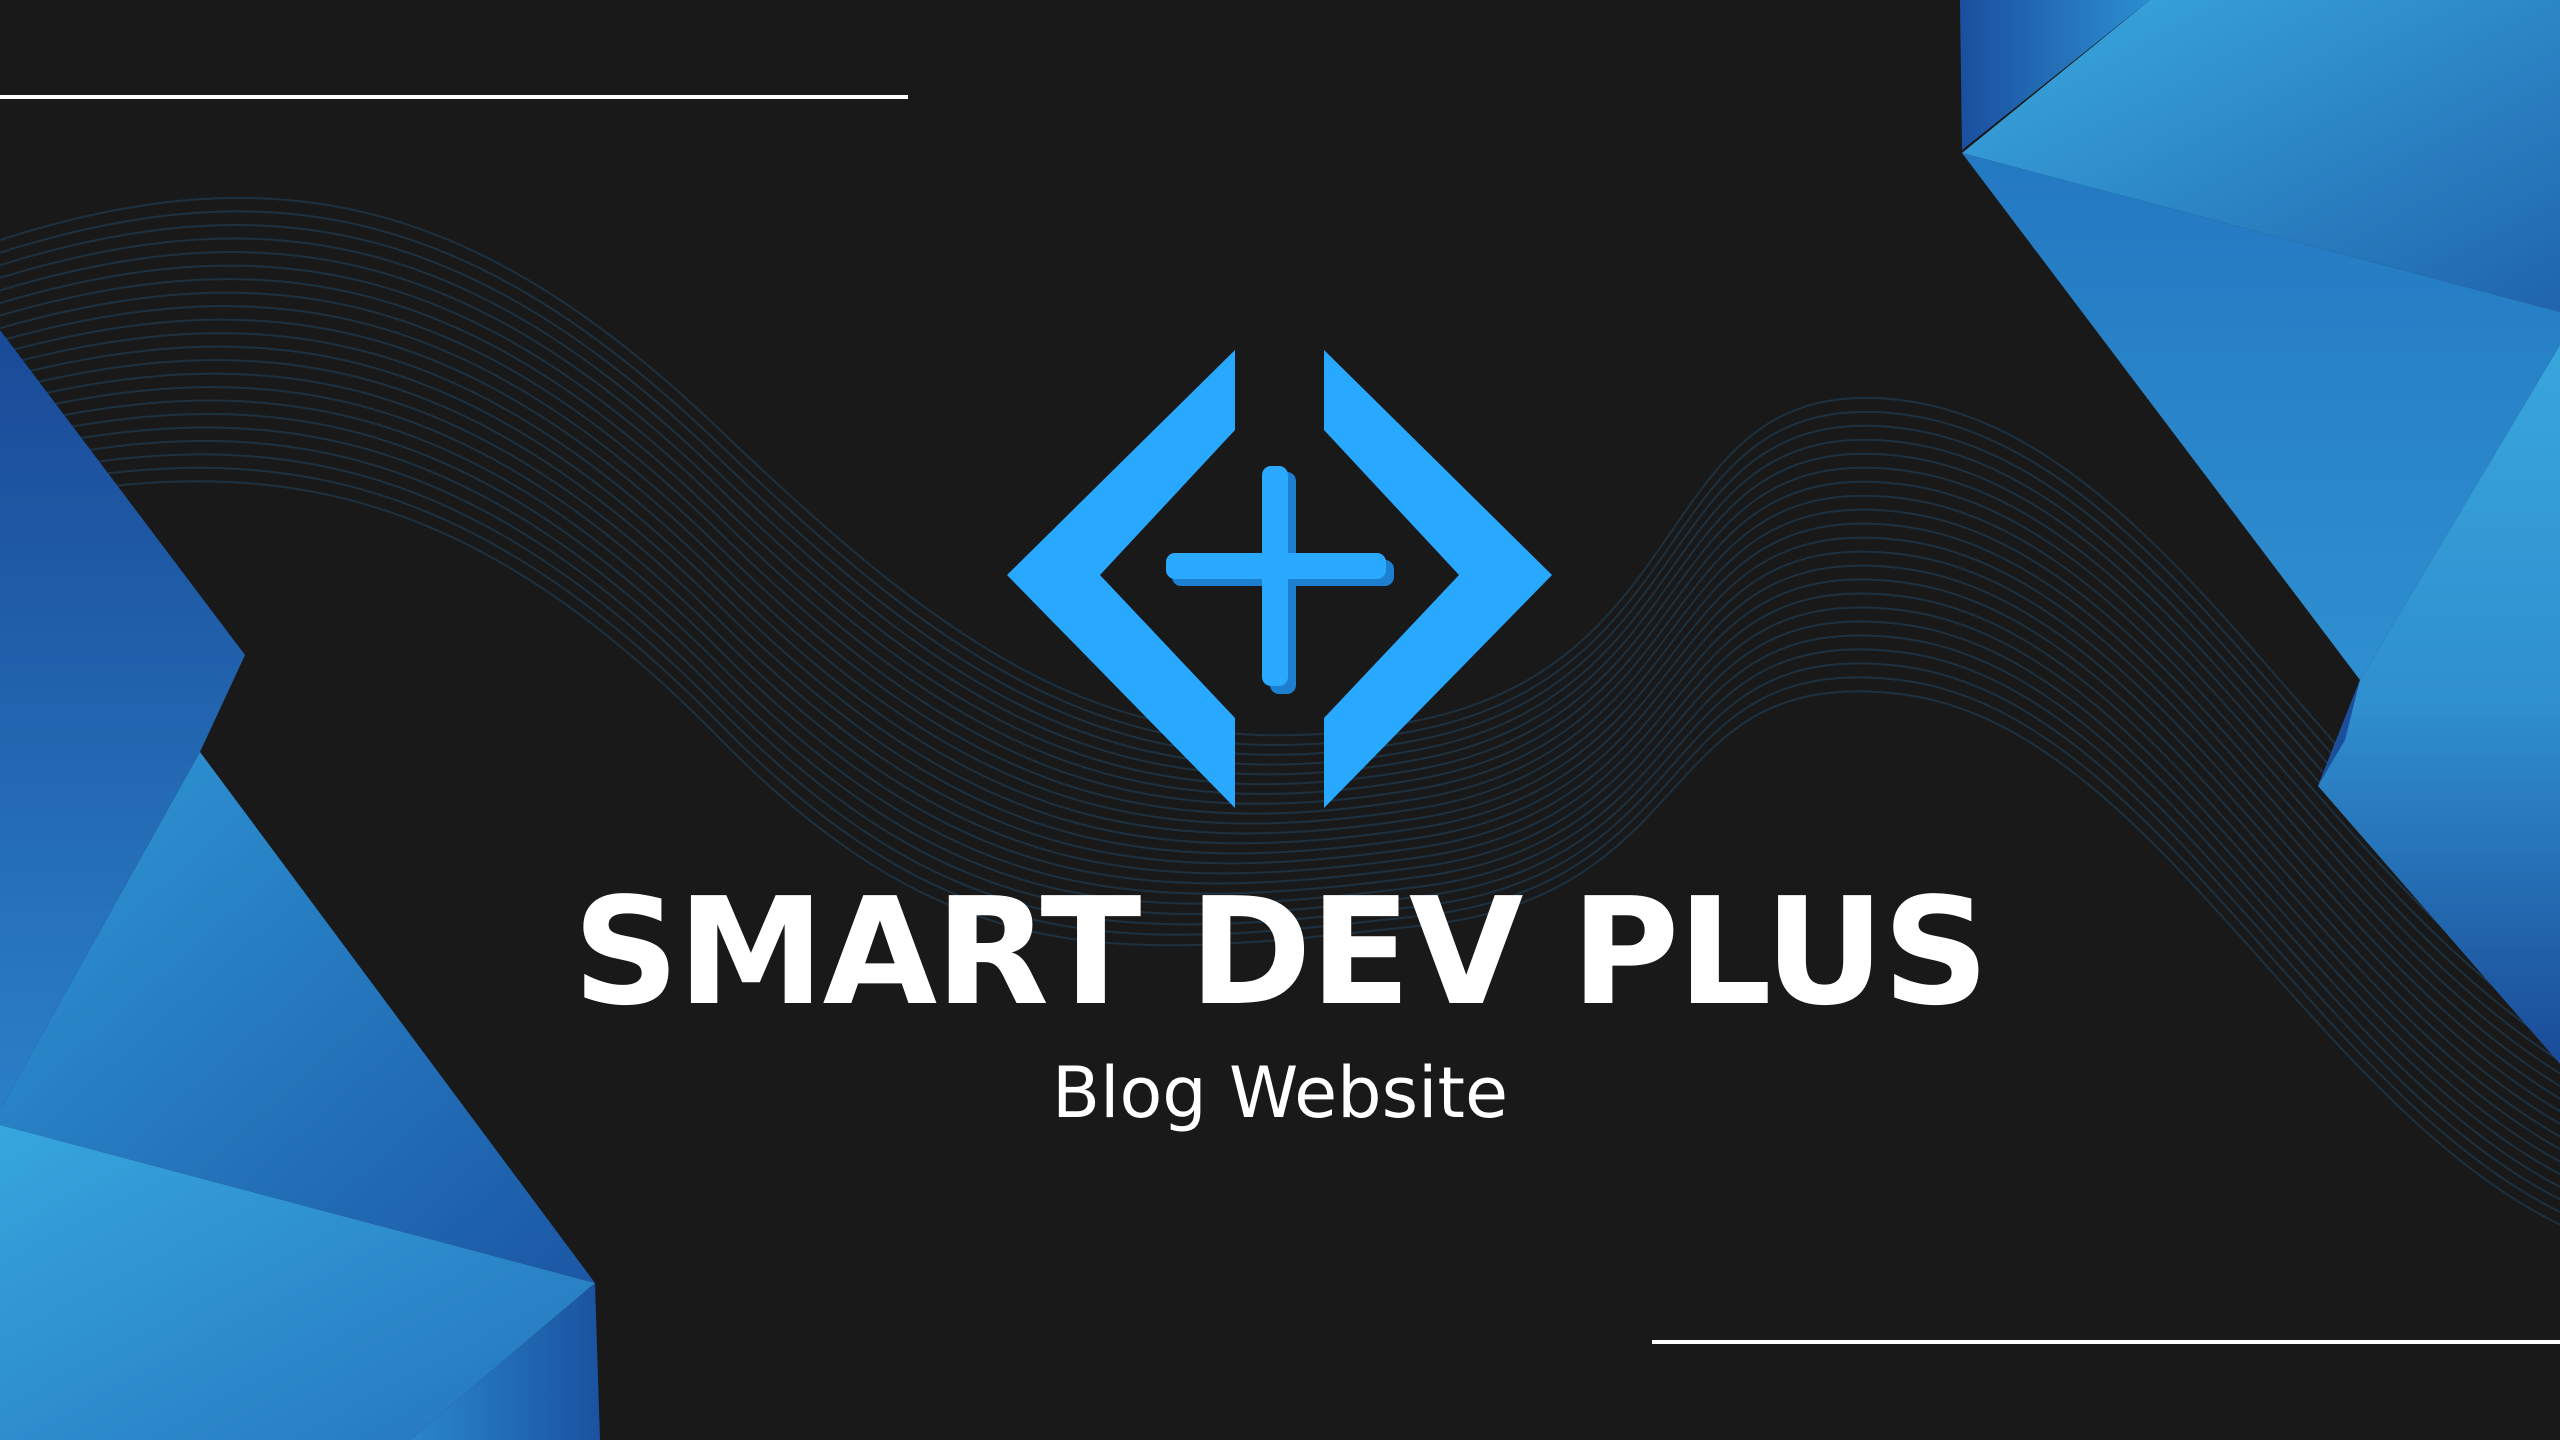 Image resolution: width=2560 pixels, height=1440 pixels. I want to click on bottom-accent-line, so click(2106, 1342).